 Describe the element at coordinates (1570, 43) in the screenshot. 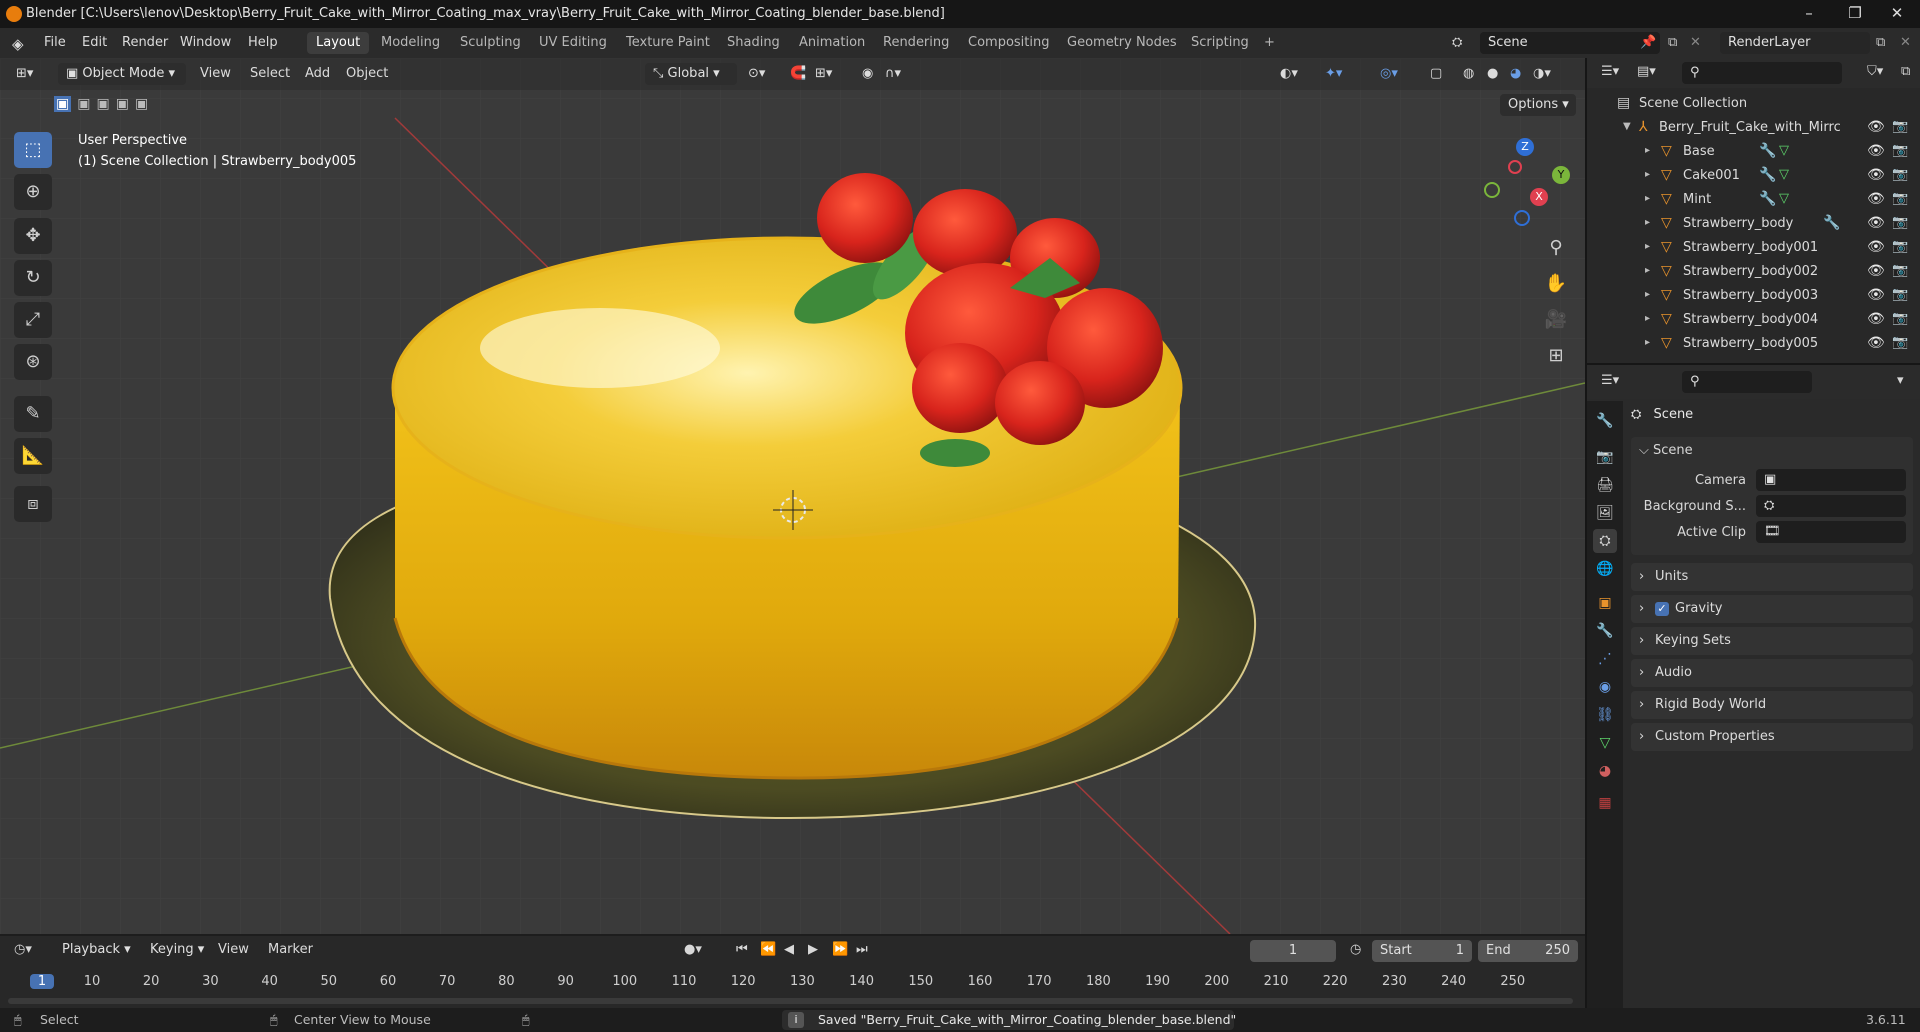

I see `scene-selector: Scene` at that location.